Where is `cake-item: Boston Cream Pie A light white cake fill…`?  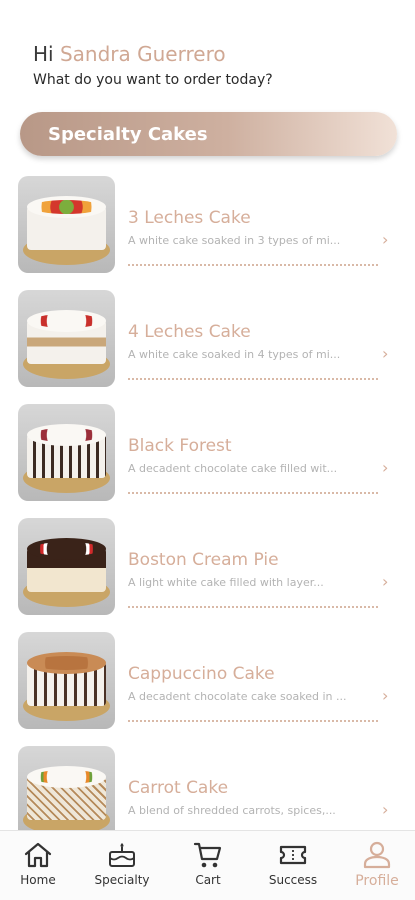 cake-item: Boston Cream Pie A light white cake fill… is located at coordinates (207, 564).